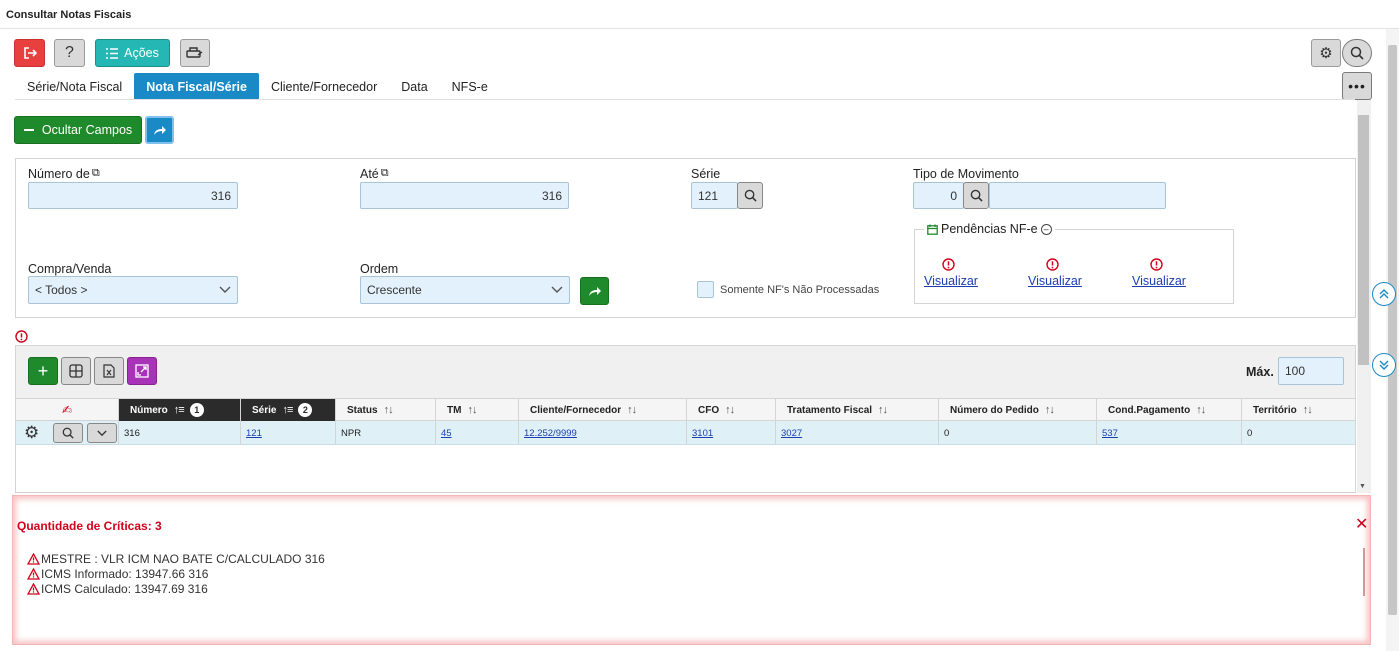 The width and height of the screenshot is (1399, 651). I want to click on sort-order-badge: 1, so click(196, 410).